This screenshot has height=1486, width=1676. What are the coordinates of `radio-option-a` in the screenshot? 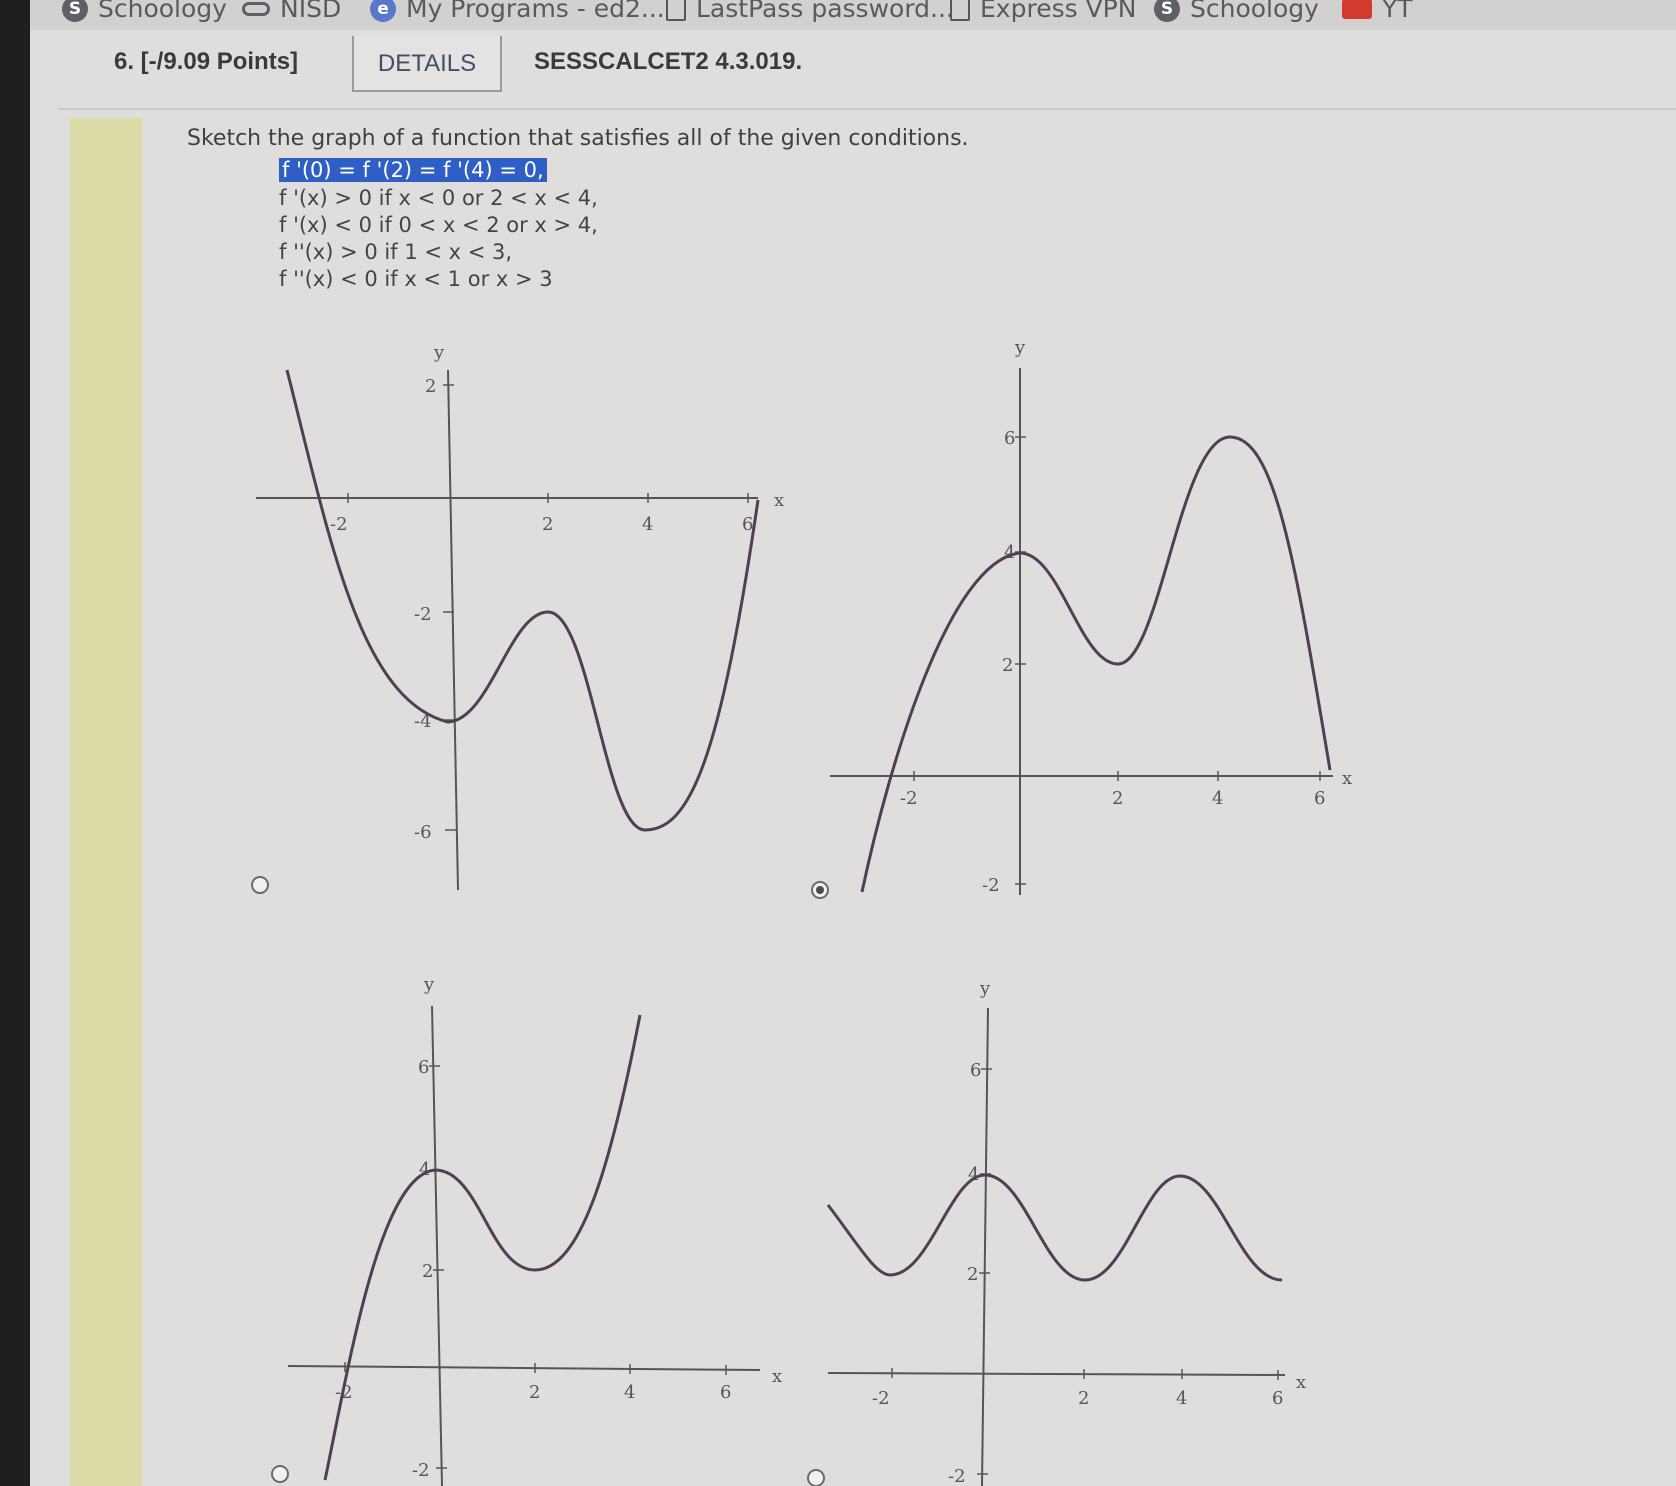 It's located at (260, 885).